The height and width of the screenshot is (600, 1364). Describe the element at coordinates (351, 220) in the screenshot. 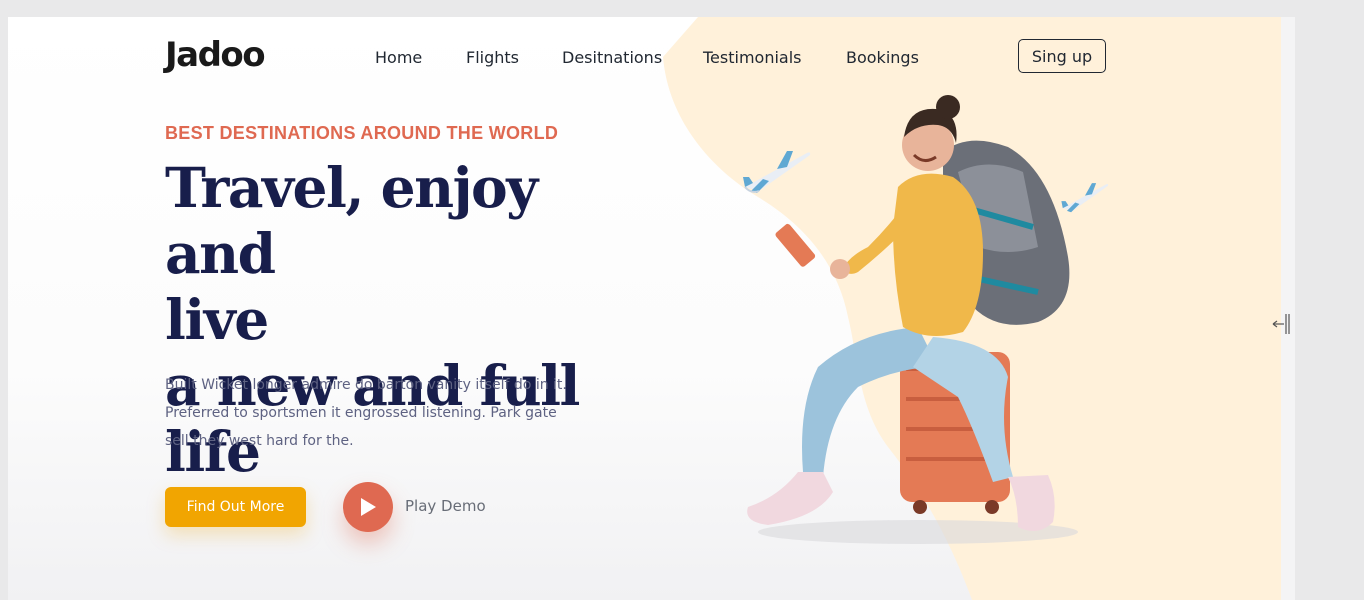

I see `headline-line-1: Travel, enjoy and` at that location.